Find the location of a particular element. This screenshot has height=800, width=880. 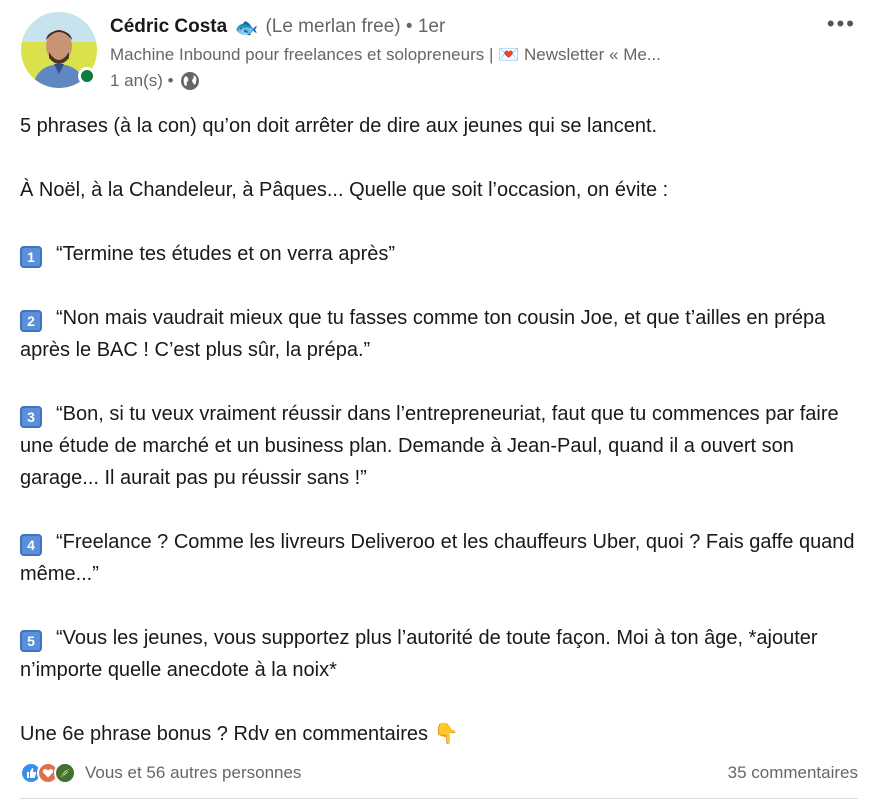

more-options-icon: ••• is located at coordinates (841, 24).